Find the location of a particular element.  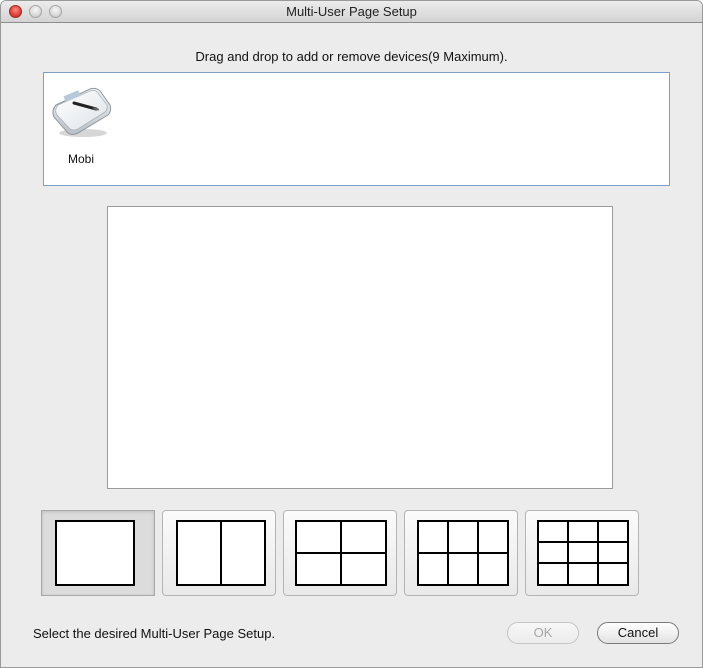

tablet-device-icon is located at coordinates (82, 112).